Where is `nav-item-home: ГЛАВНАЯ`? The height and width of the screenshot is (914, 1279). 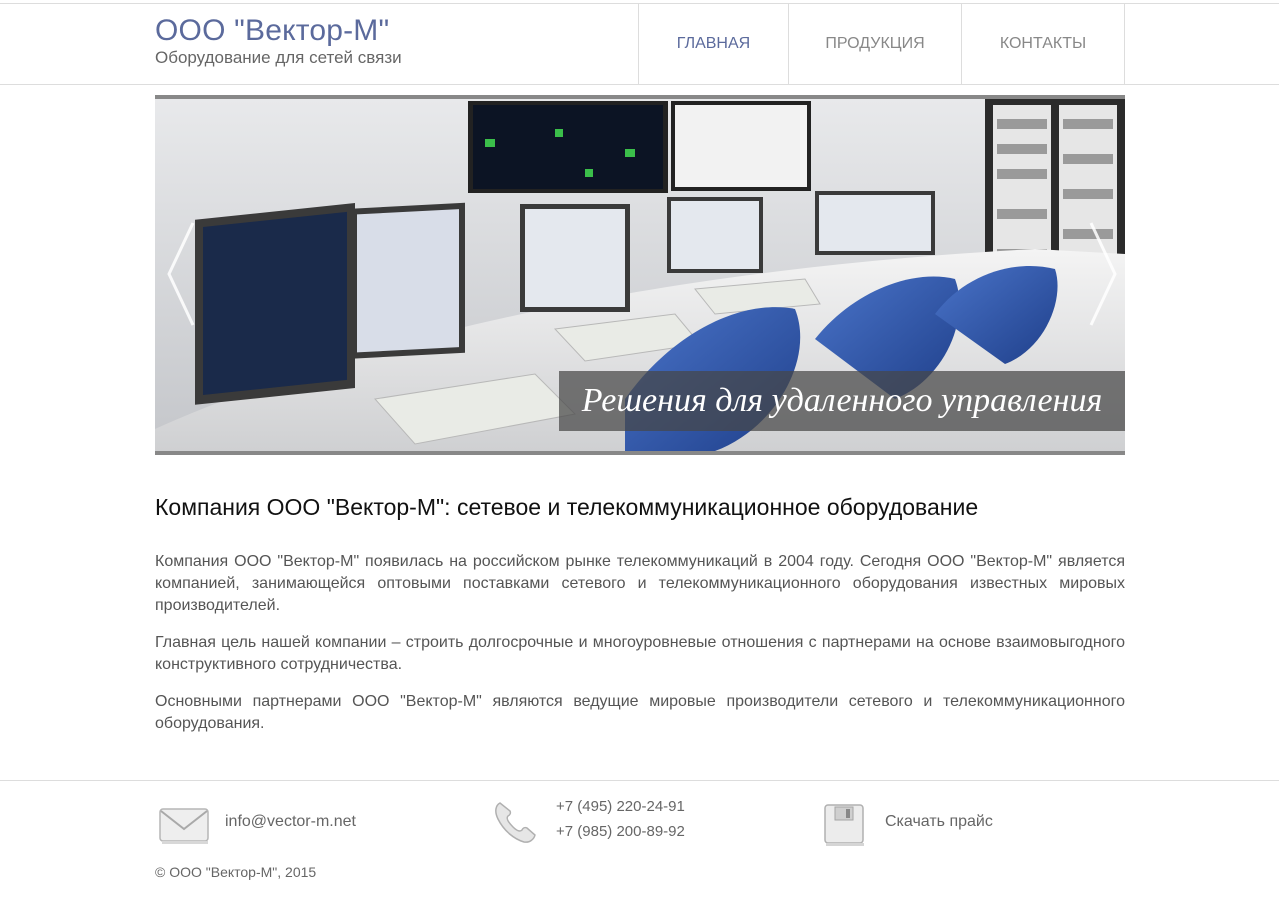
nav-item-home: ГЛАВНАЯ is located at coordinates (714, 44).